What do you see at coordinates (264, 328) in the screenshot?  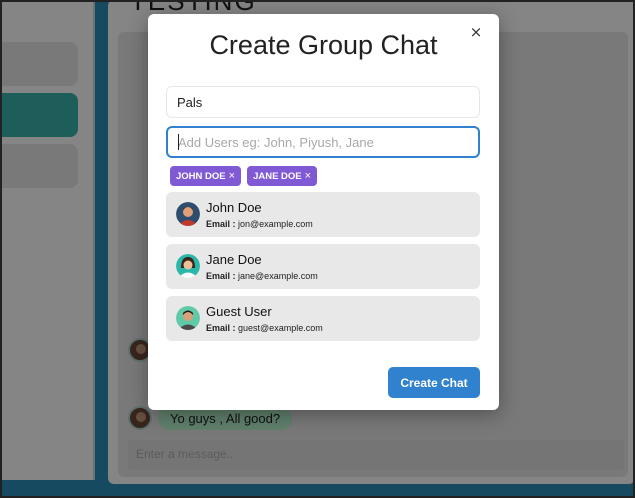 I see `user-email: Email : guest@example.com` at bounding box center [264, 328].